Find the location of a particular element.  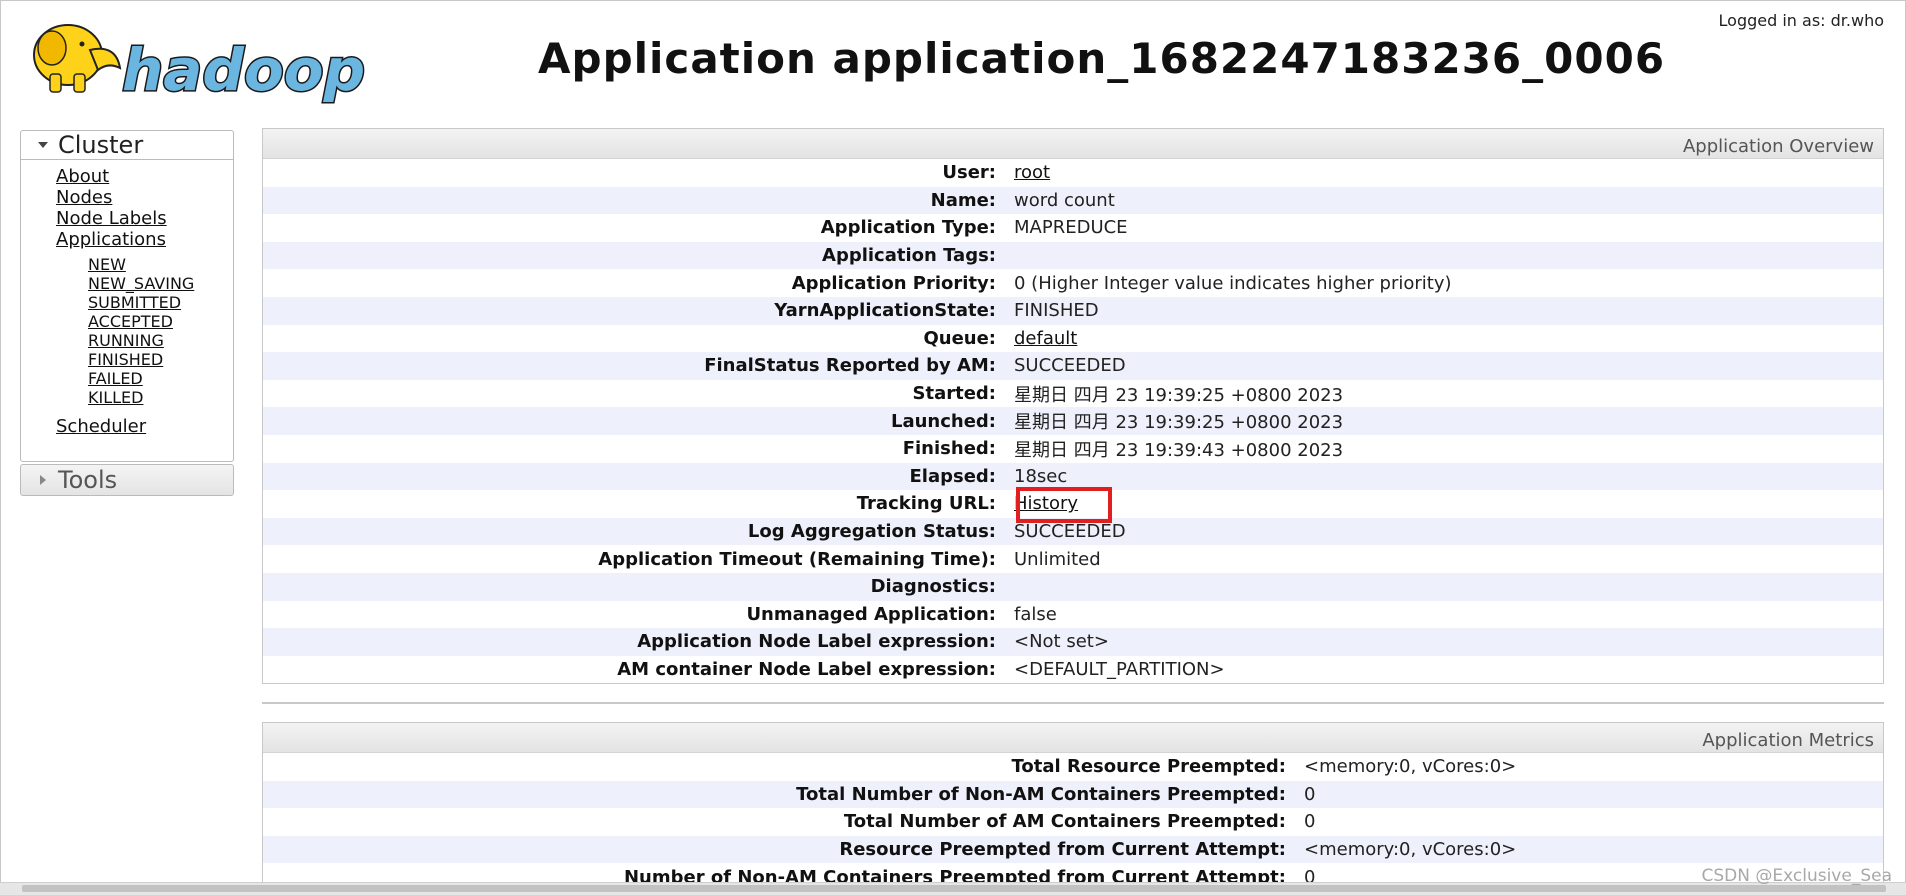

row-label: Finished: is located at coordinates (949, 449).